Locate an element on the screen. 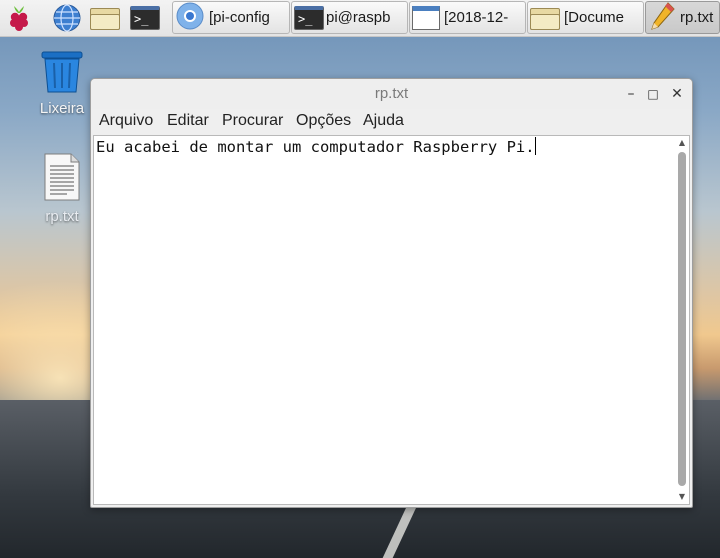  web-browser-icon is located at coordinates (67, 18).